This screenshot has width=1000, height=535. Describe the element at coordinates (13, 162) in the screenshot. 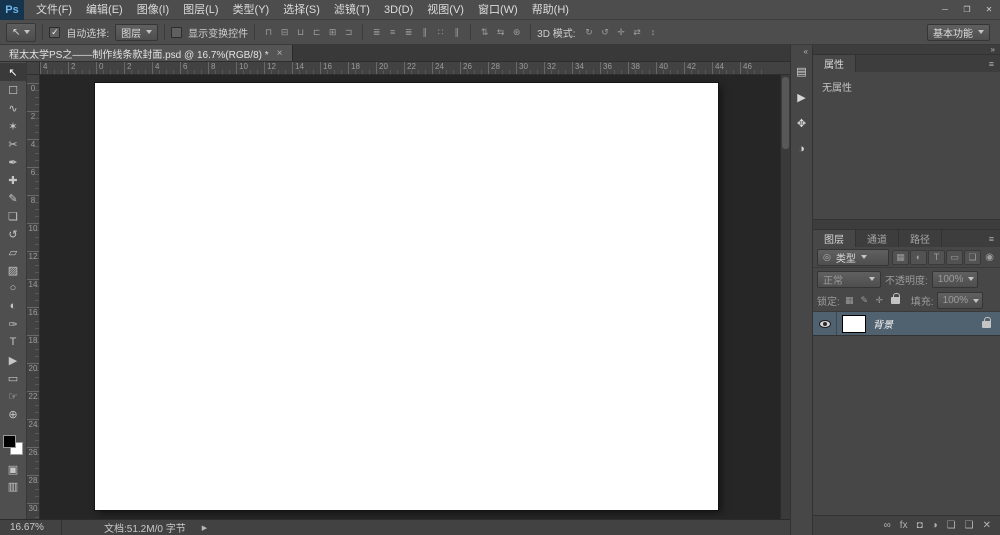

I see `eyedropper-tool: ✒` at that location.